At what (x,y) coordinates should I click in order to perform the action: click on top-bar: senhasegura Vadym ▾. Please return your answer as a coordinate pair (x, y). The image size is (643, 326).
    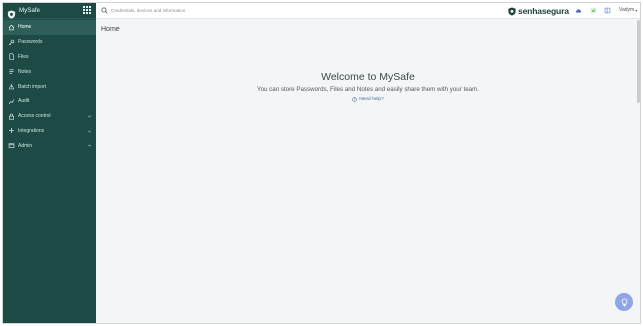
    Looking at the image, I should click on (368, 11).